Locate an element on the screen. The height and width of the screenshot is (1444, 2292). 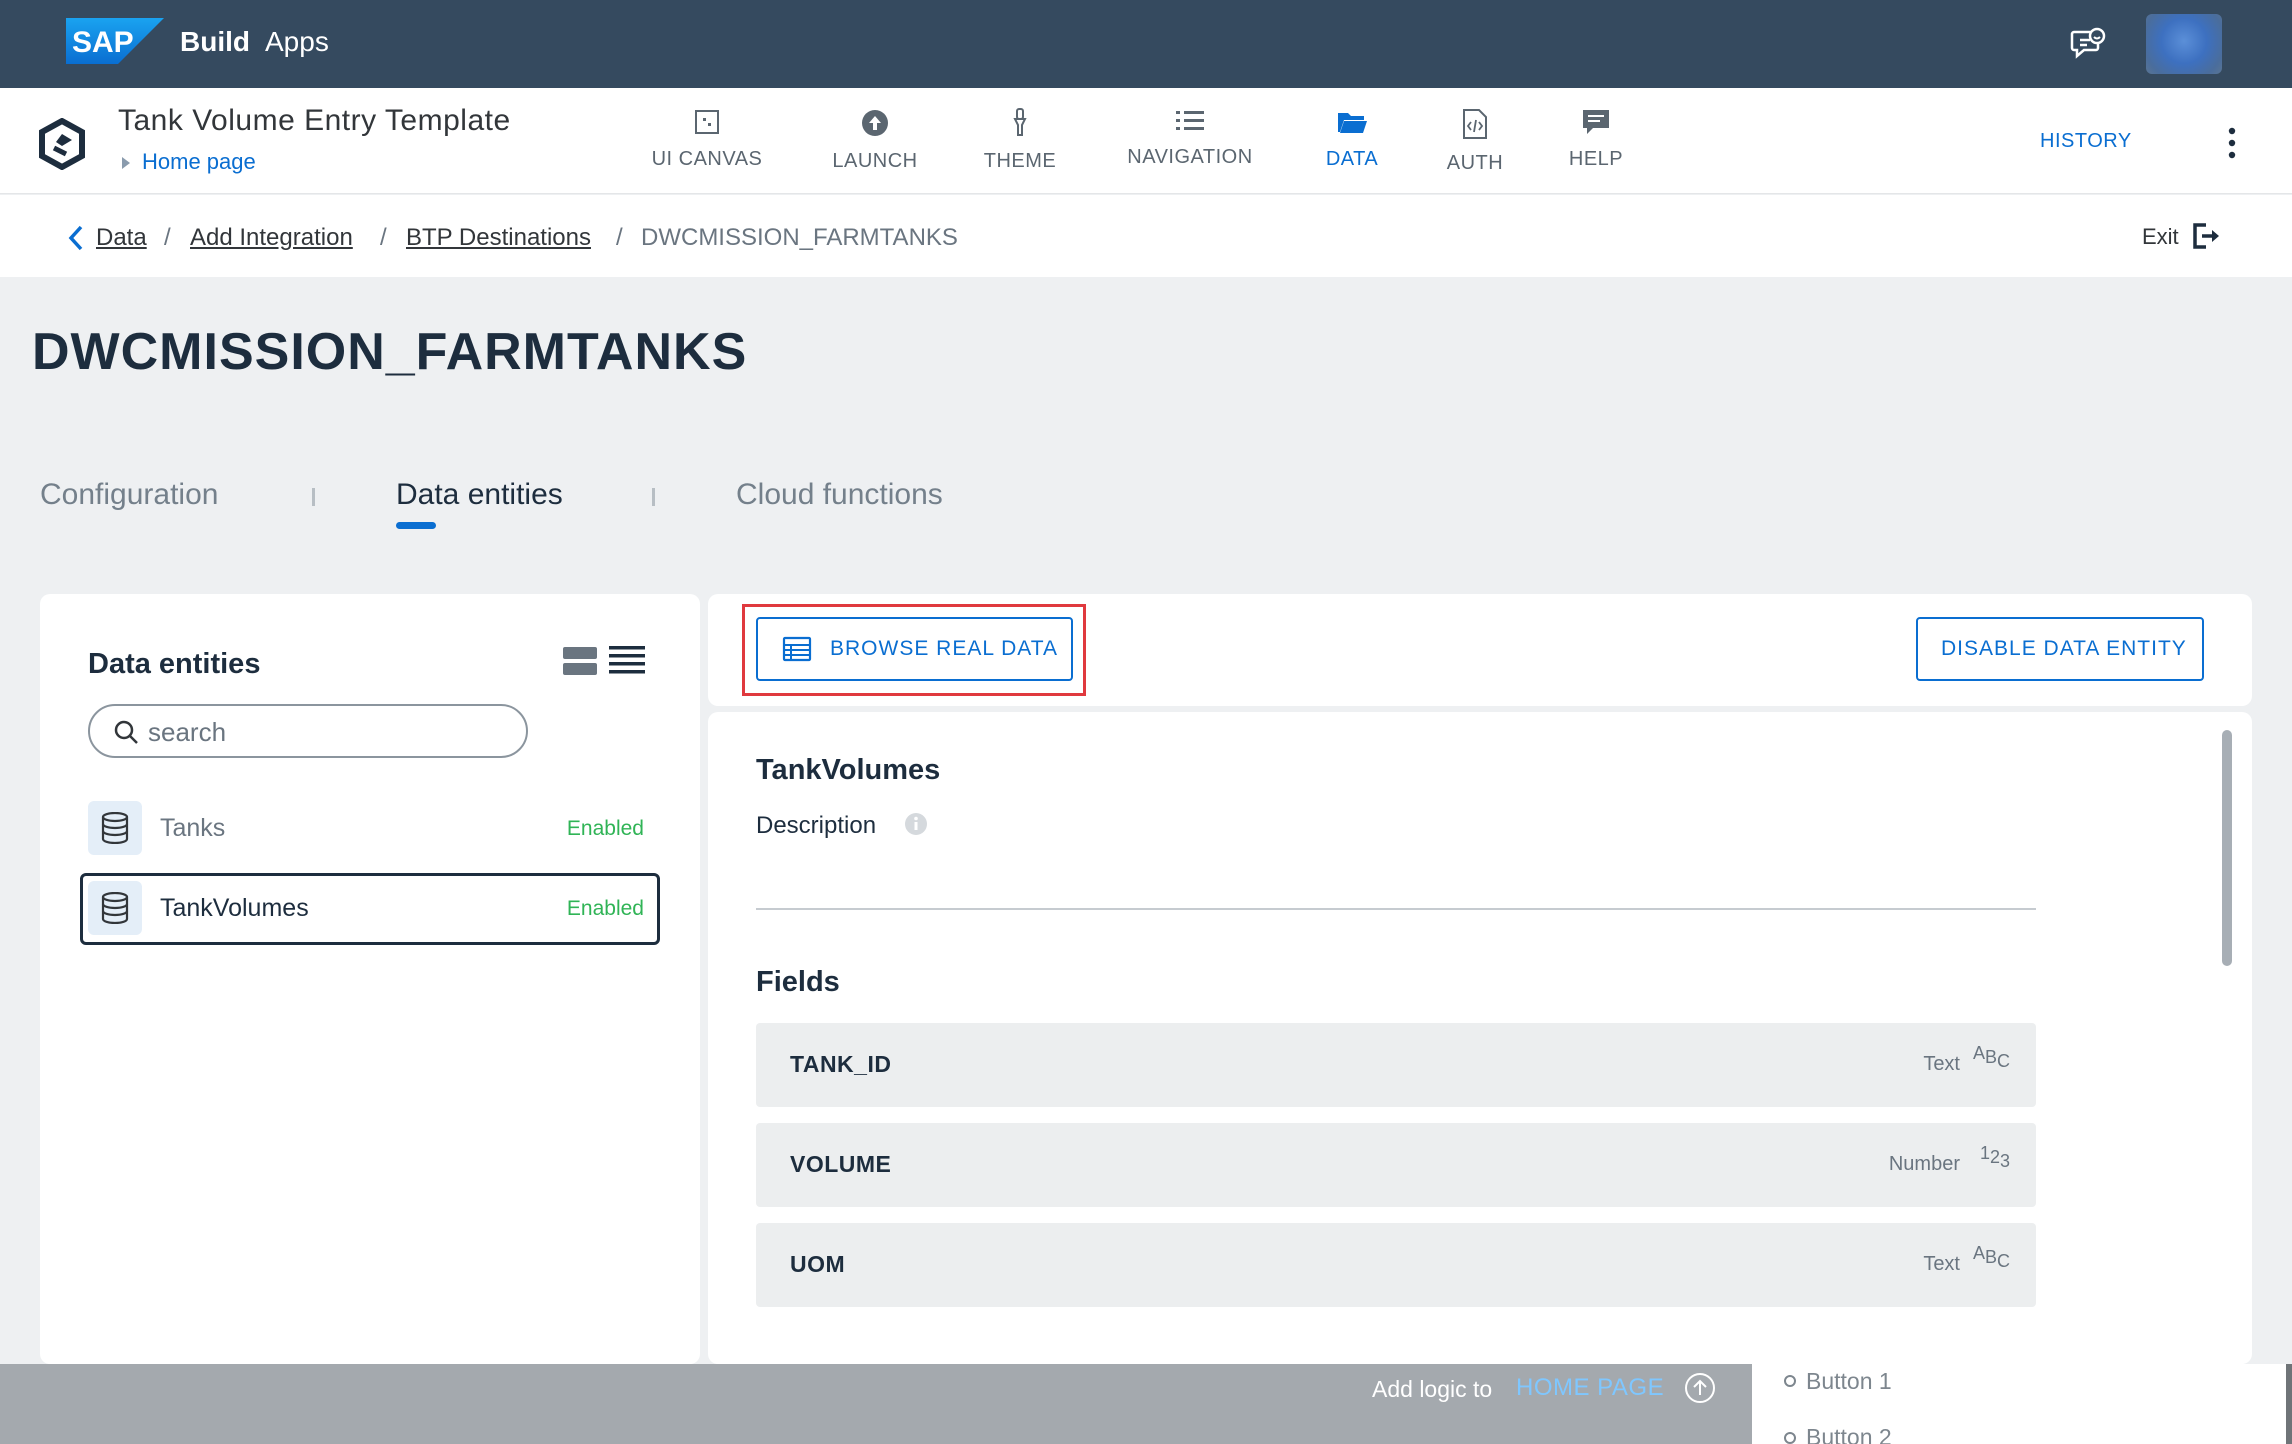
entity-name: TankVolumes is located at coordinates (234, 908).